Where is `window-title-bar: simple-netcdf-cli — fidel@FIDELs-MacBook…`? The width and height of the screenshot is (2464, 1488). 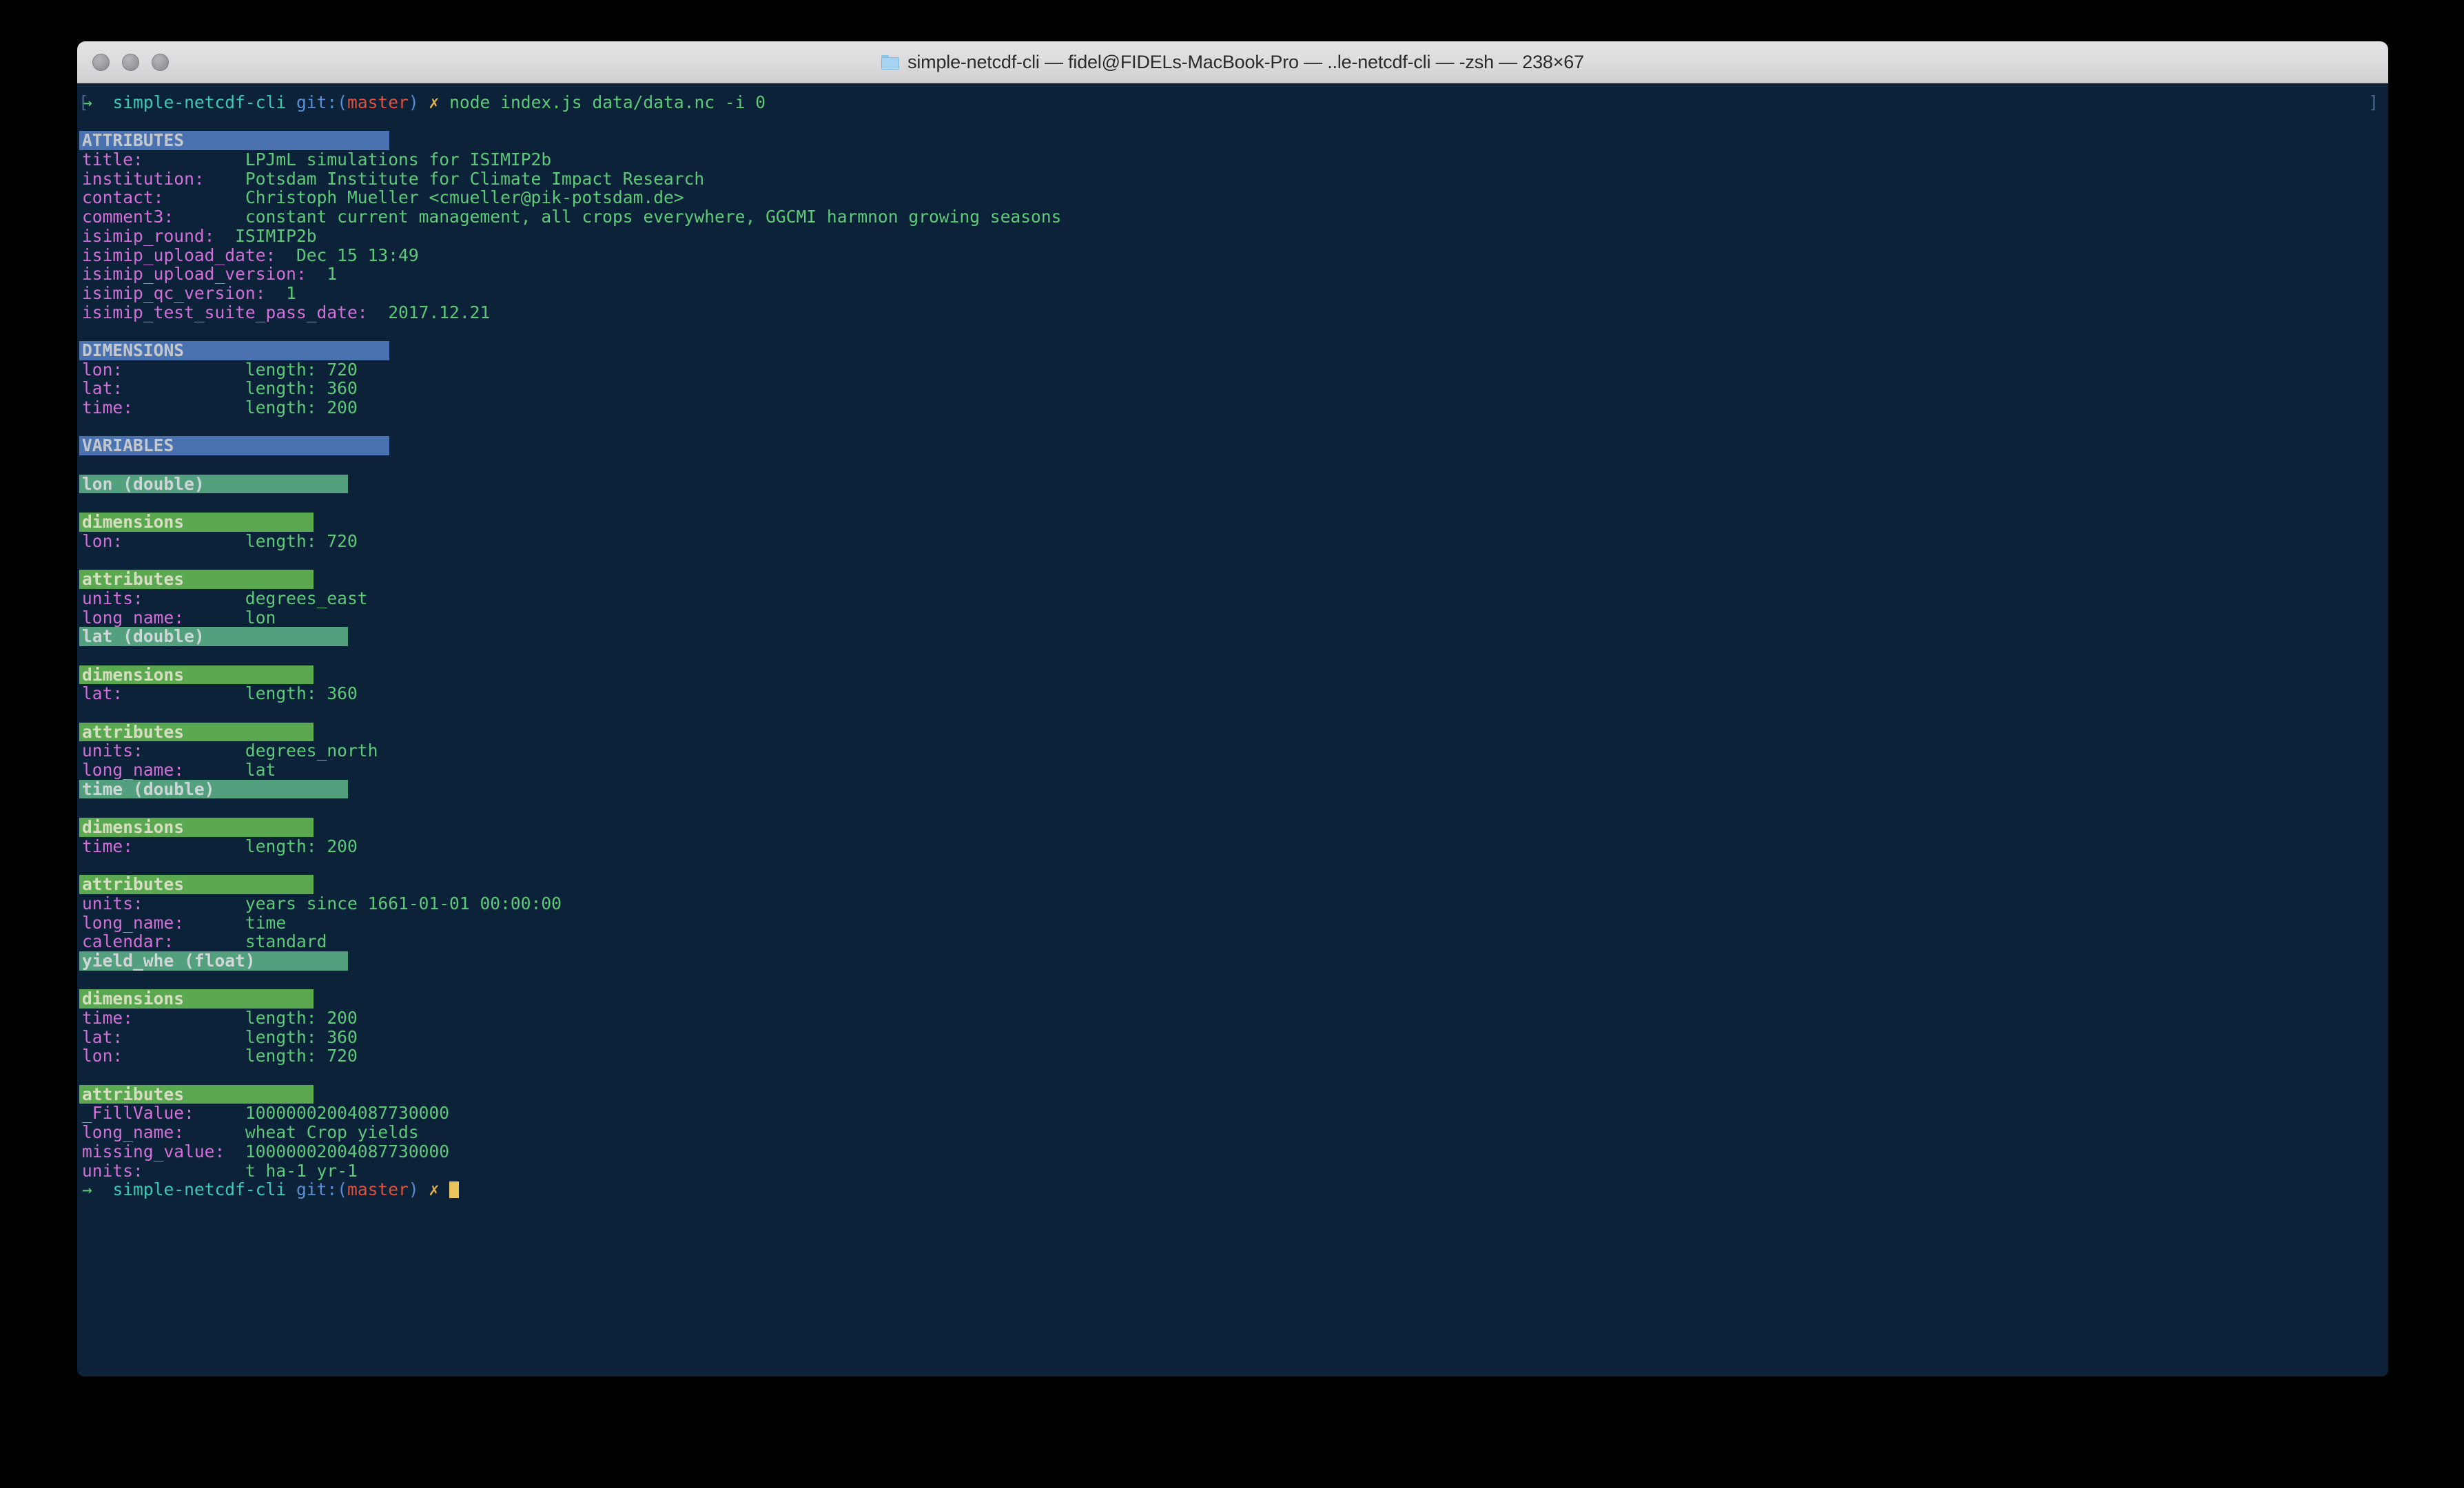
window-title-bar: simple-netcdf-cli — fidel@FIDELs-MacBook… is located at coordinates (1232, 62).